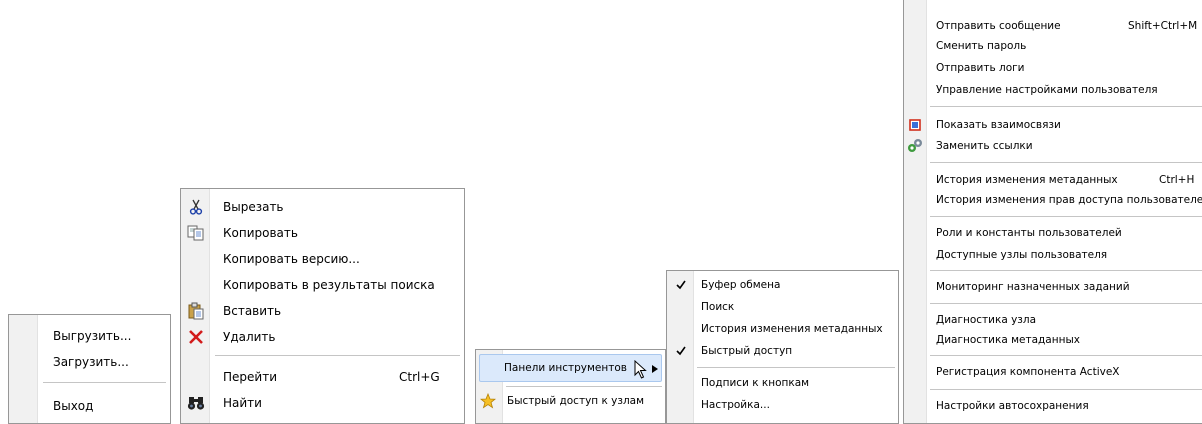 The height and width of the screenshot is (424, 1202). I want to click on menu-item-label: Вставить, so click(252, 311).